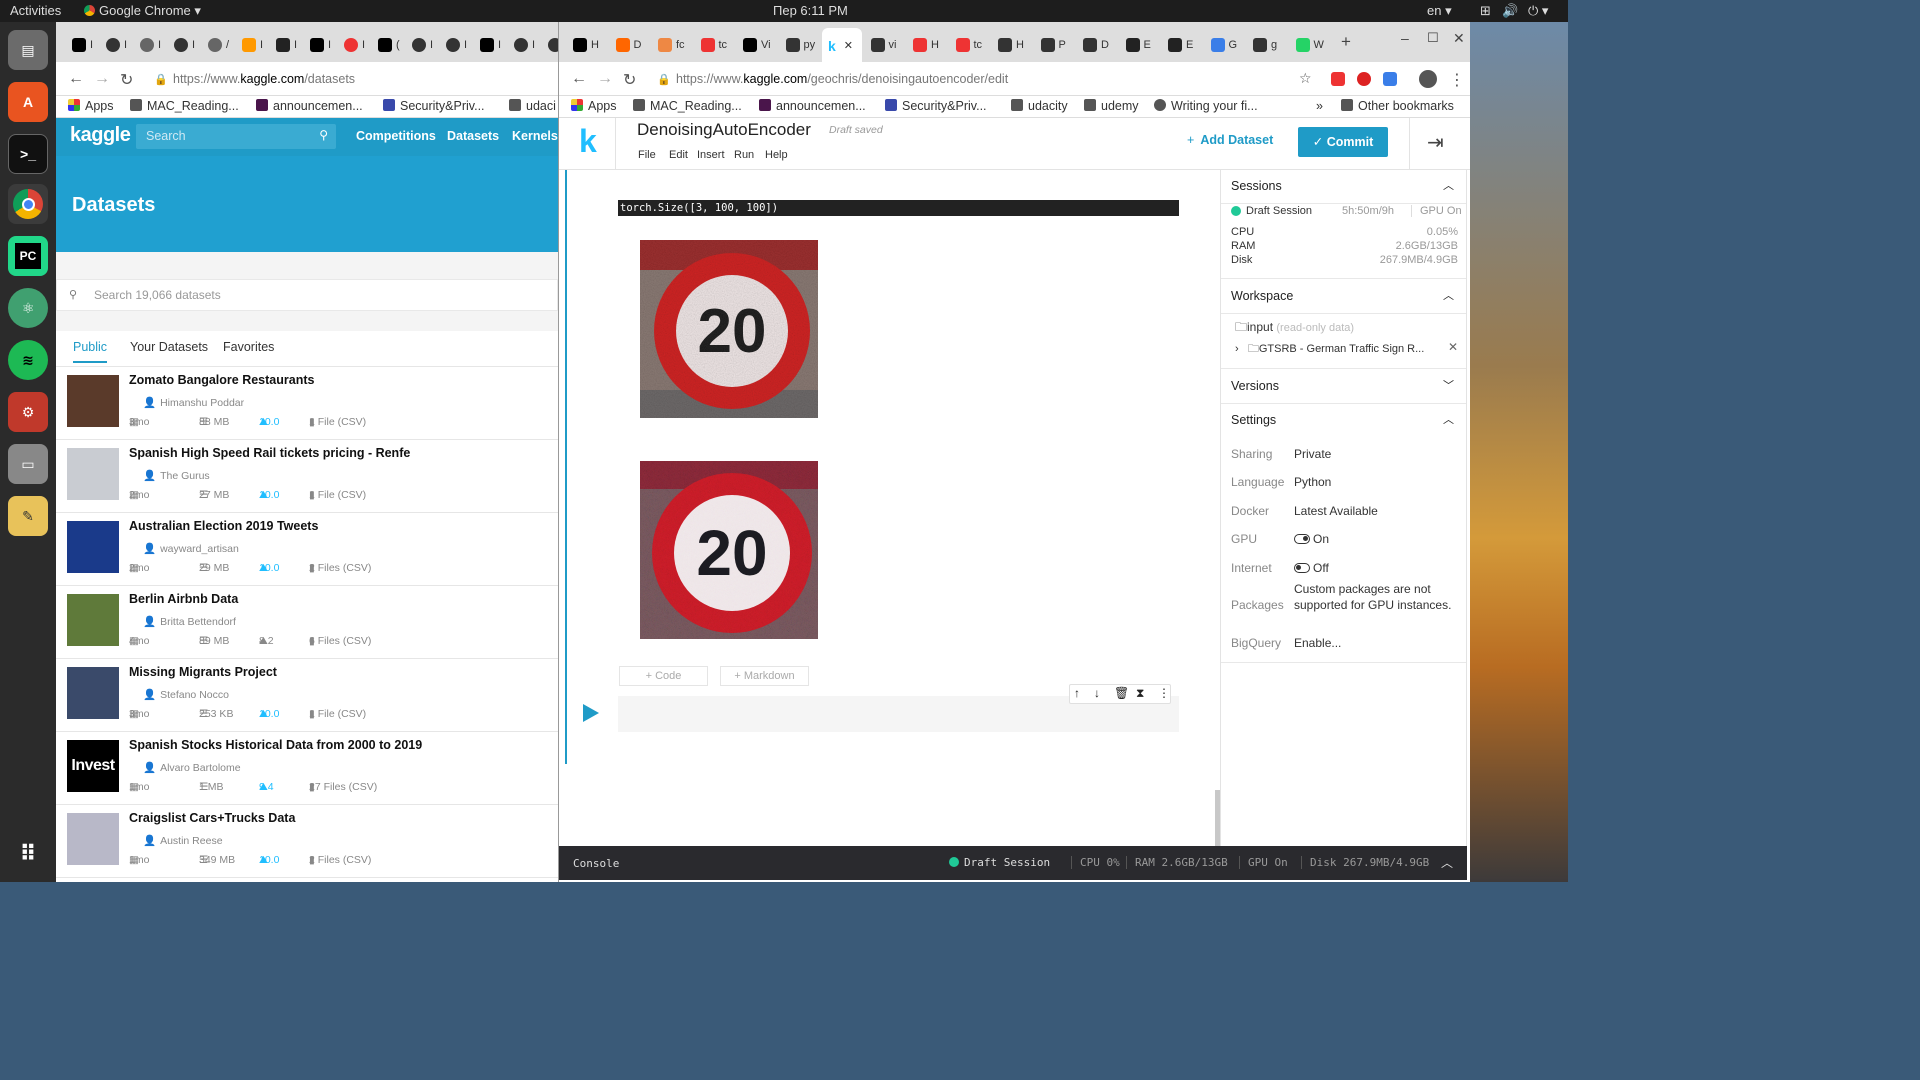  Describe the element at coordinates (1111, 106) in the screenshot. I see `bookmark-udemy: udemy` at that location.